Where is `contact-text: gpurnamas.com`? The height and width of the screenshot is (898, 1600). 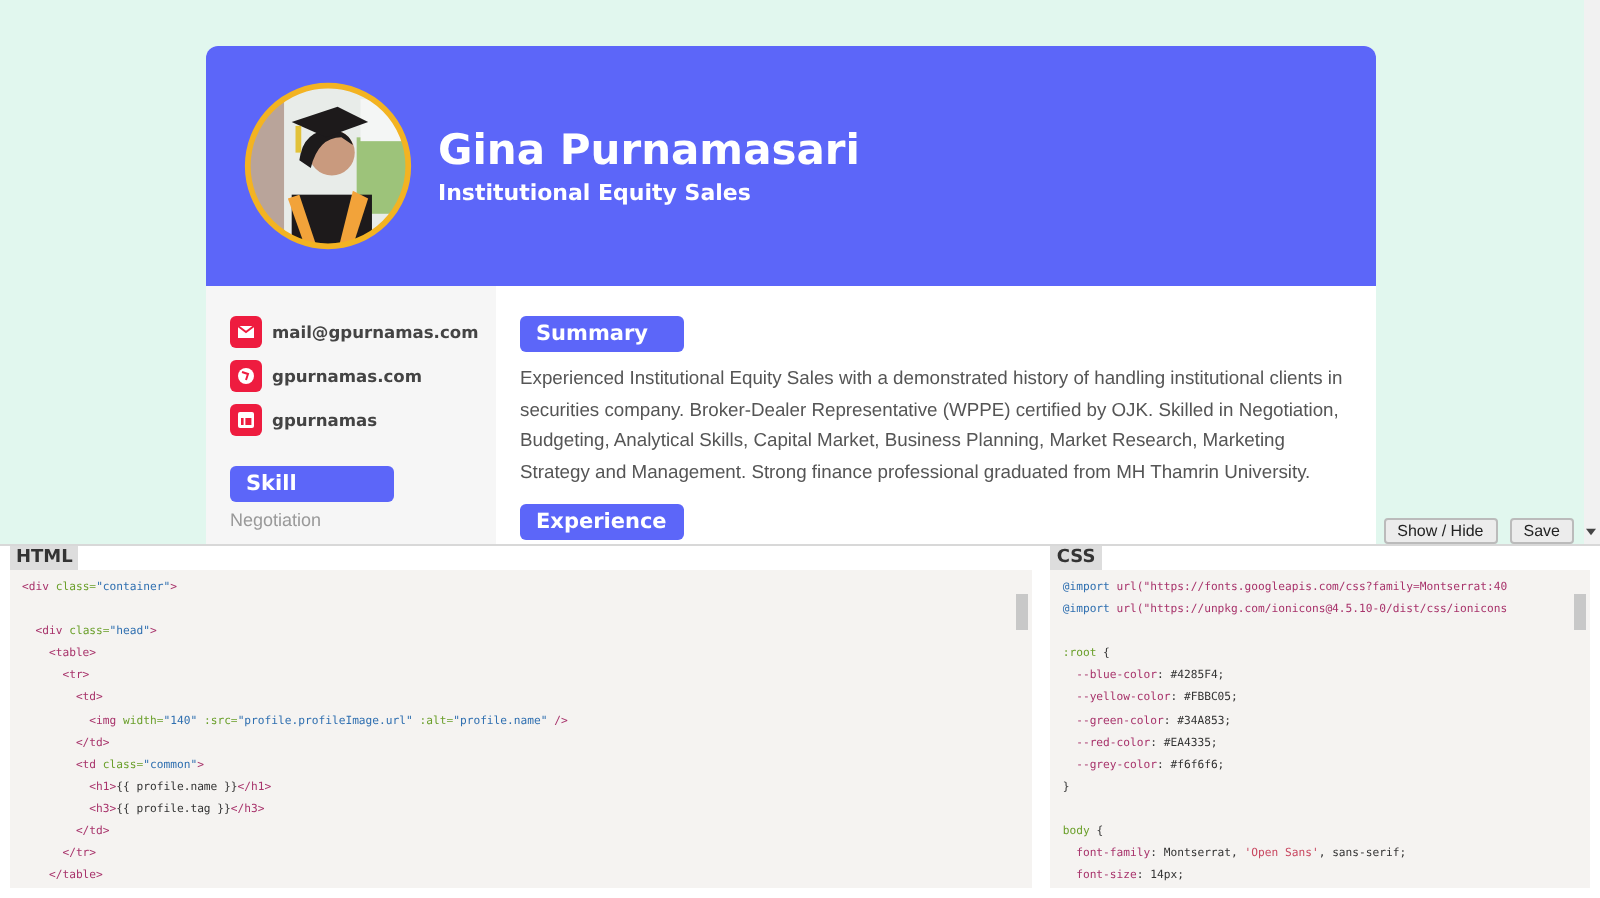
contact-text: gpurnamas.com is located at coordinates (347, 376).